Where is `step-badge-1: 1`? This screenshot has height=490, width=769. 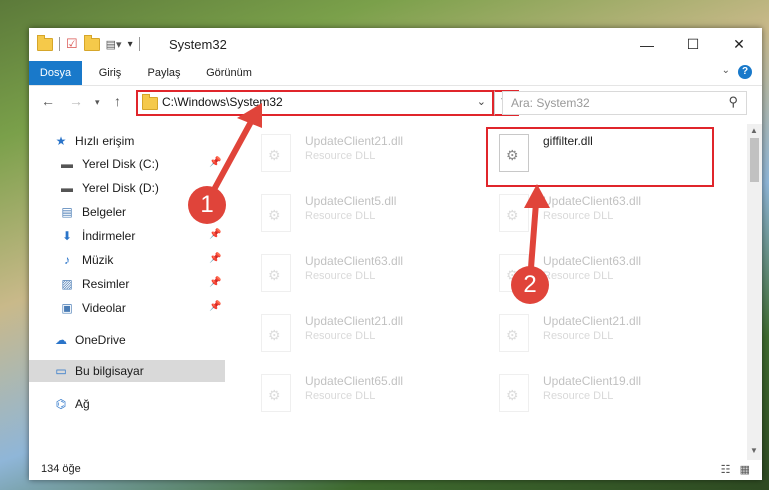
step-badge-1: 1 is located at coordinates (207, 205).